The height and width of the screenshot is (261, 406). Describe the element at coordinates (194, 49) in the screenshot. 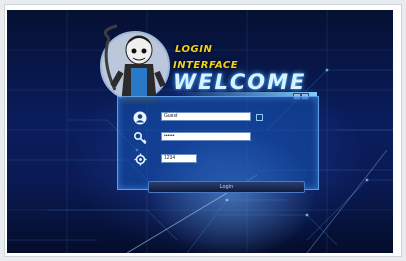

I see `login-word: LOGIN` at that location.